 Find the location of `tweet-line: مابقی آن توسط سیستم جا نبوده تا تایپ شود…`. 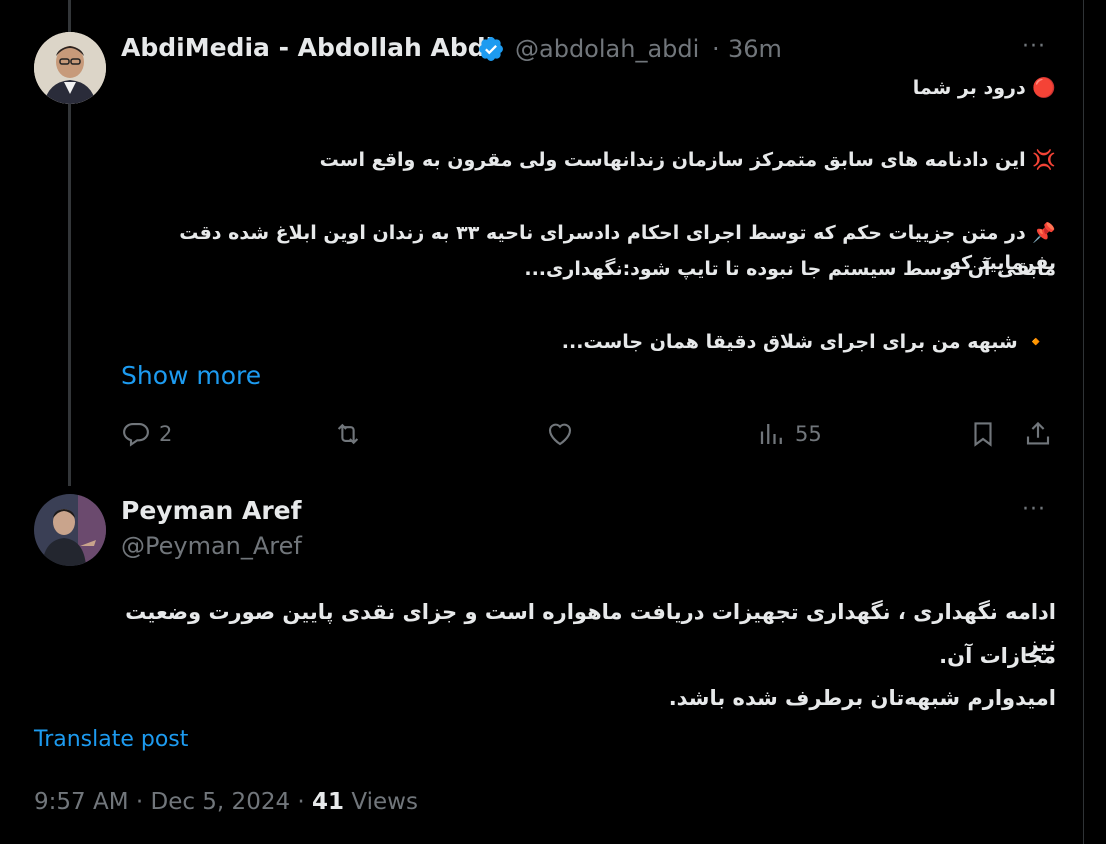

tweet-line: مابقی آن توسط سیستم جا نبوده تا تایپ شود… is located at coordinates (790, 269).